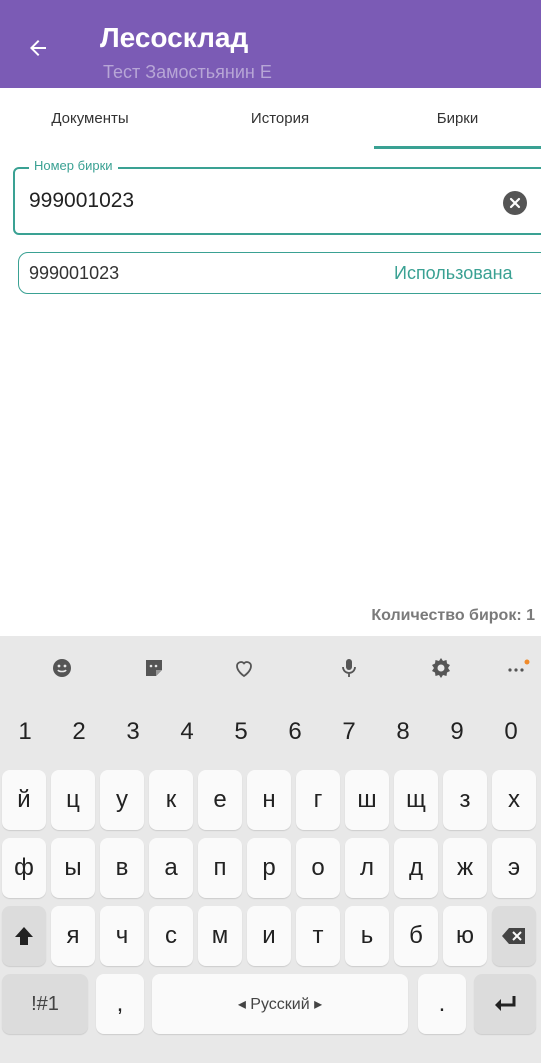 The width and height of the screenshot is (541, 1063). Describe the element at coordinates (120, 1004) in the screenshot. I see `comma-key: ,` at that location.